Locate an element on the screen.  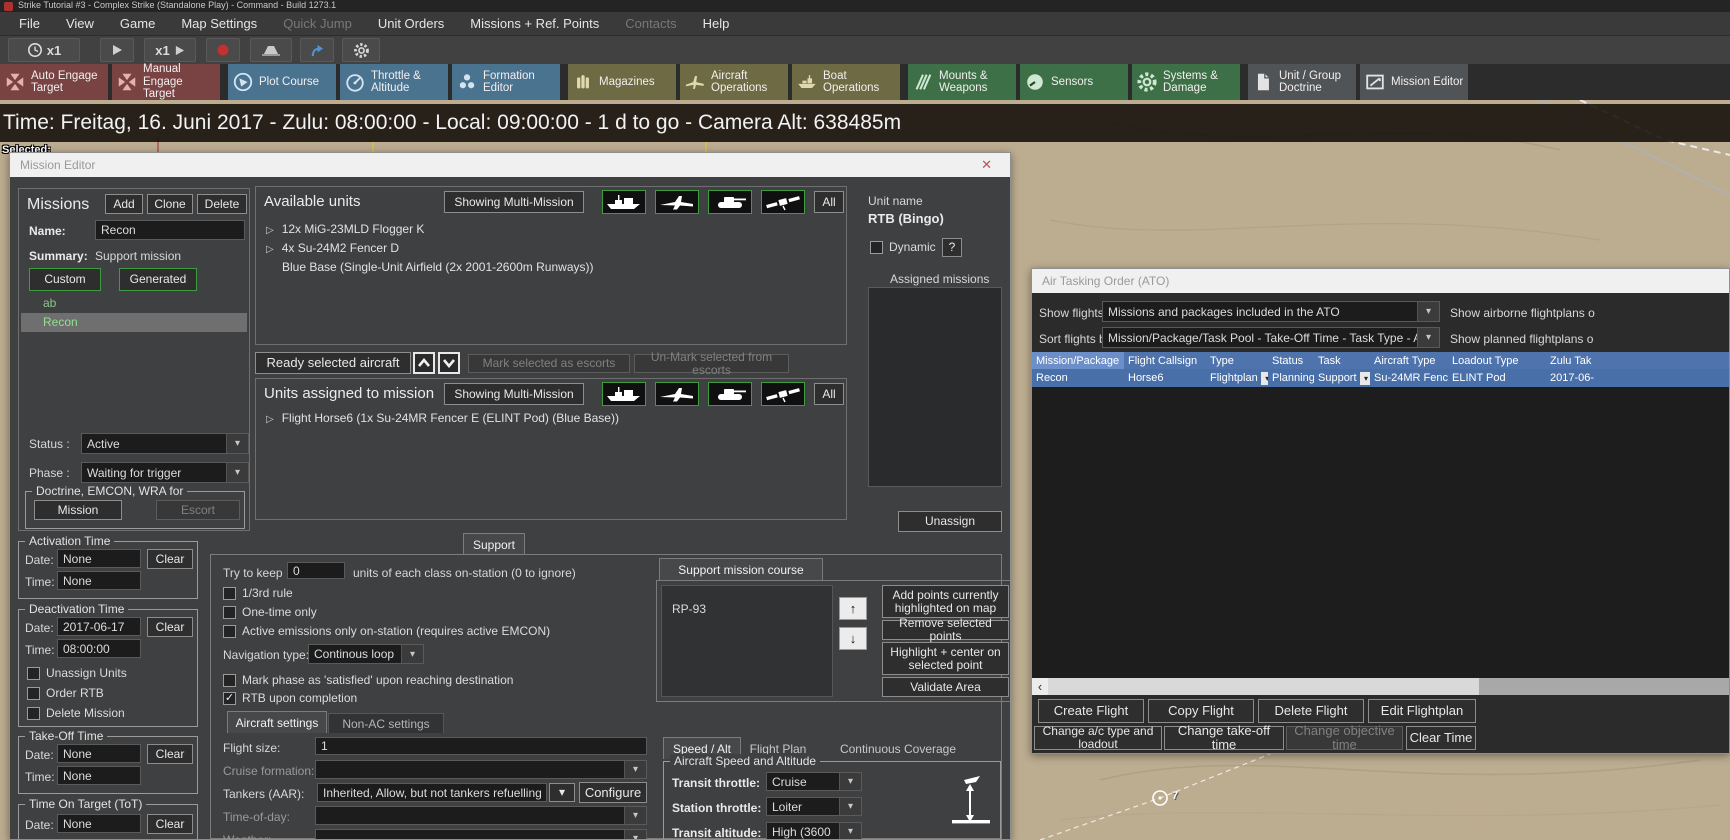
highlight-center-button: Highlight + center on selected point is located at coordinates (945, 658).